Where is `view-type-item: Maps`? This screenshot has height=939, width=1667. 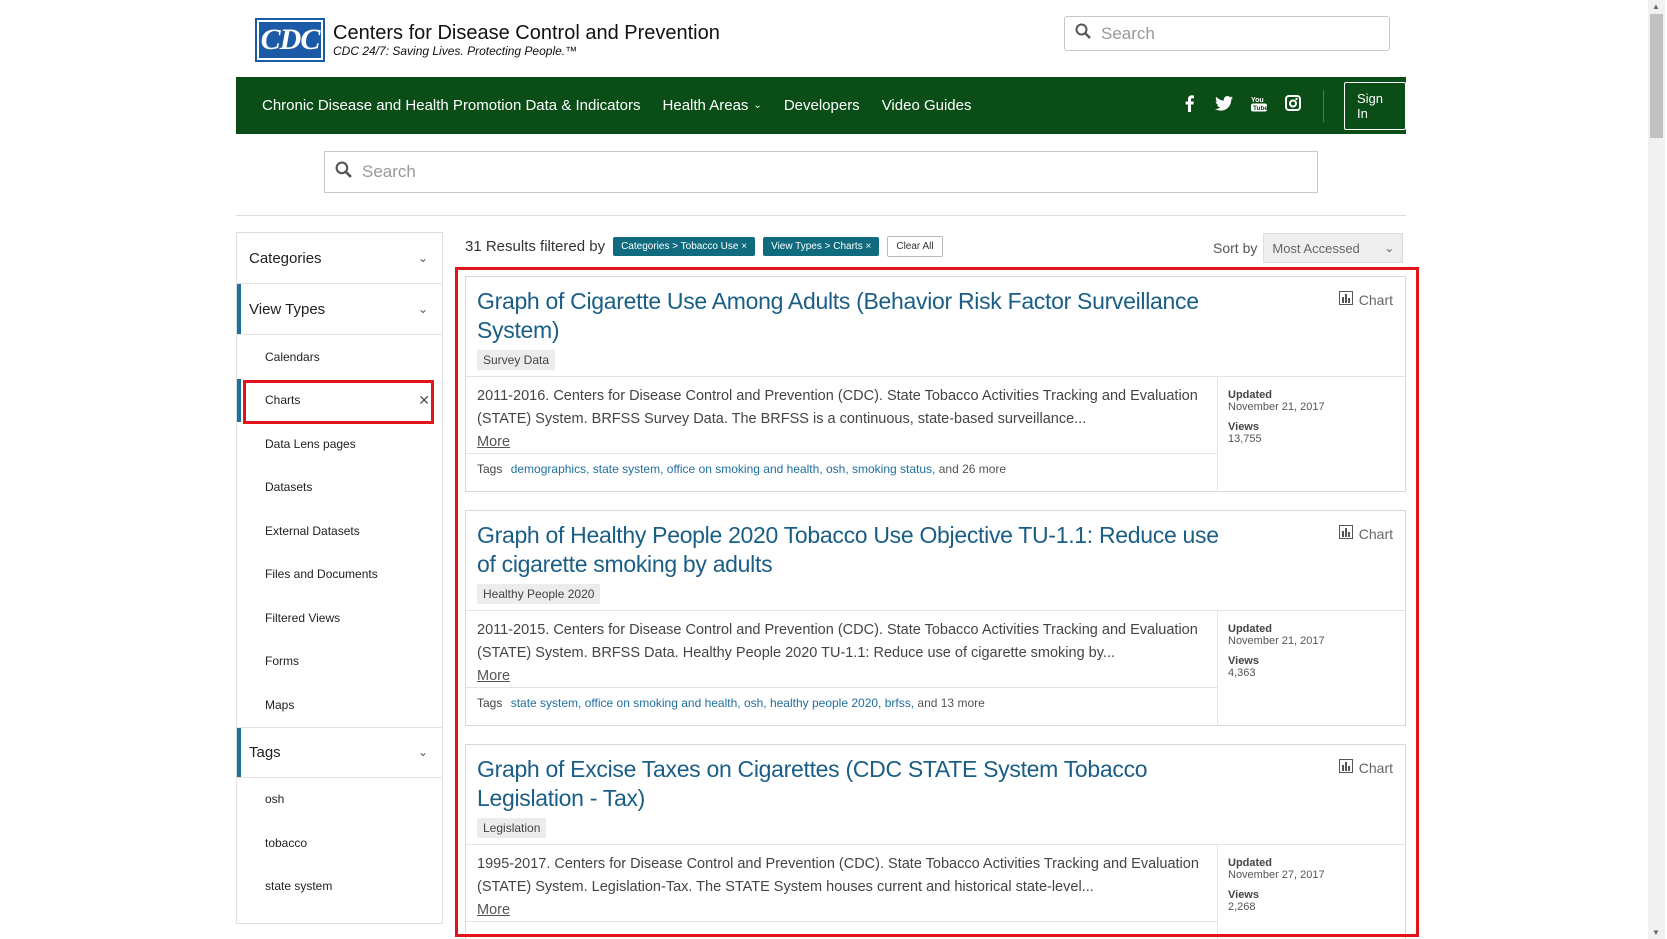
view-type-item: Maps is located at coordinates (339, 705).